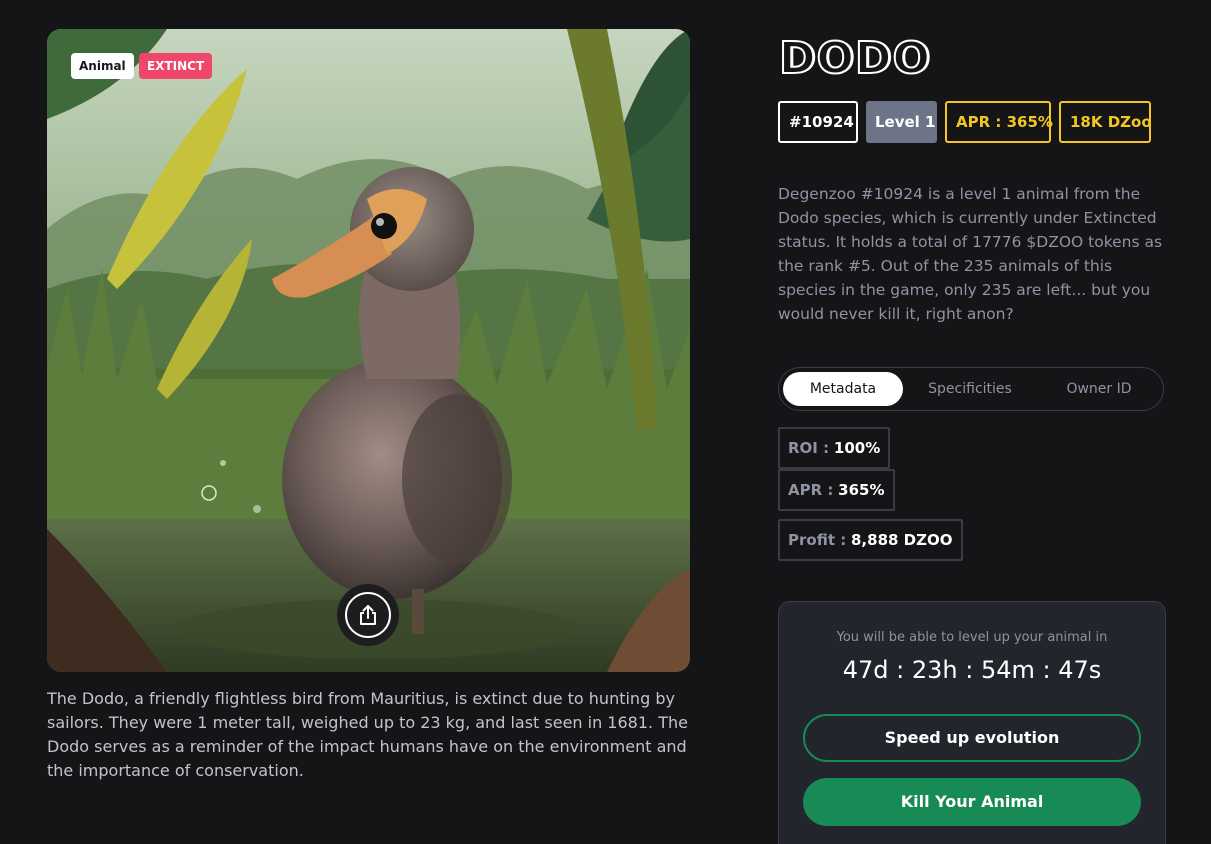 This screenshot has width=1211, height=844. What do you see at coordinates (811, 490) in the screenshot?
I see `apr-label: APR :` at bounding box center [811, 490].